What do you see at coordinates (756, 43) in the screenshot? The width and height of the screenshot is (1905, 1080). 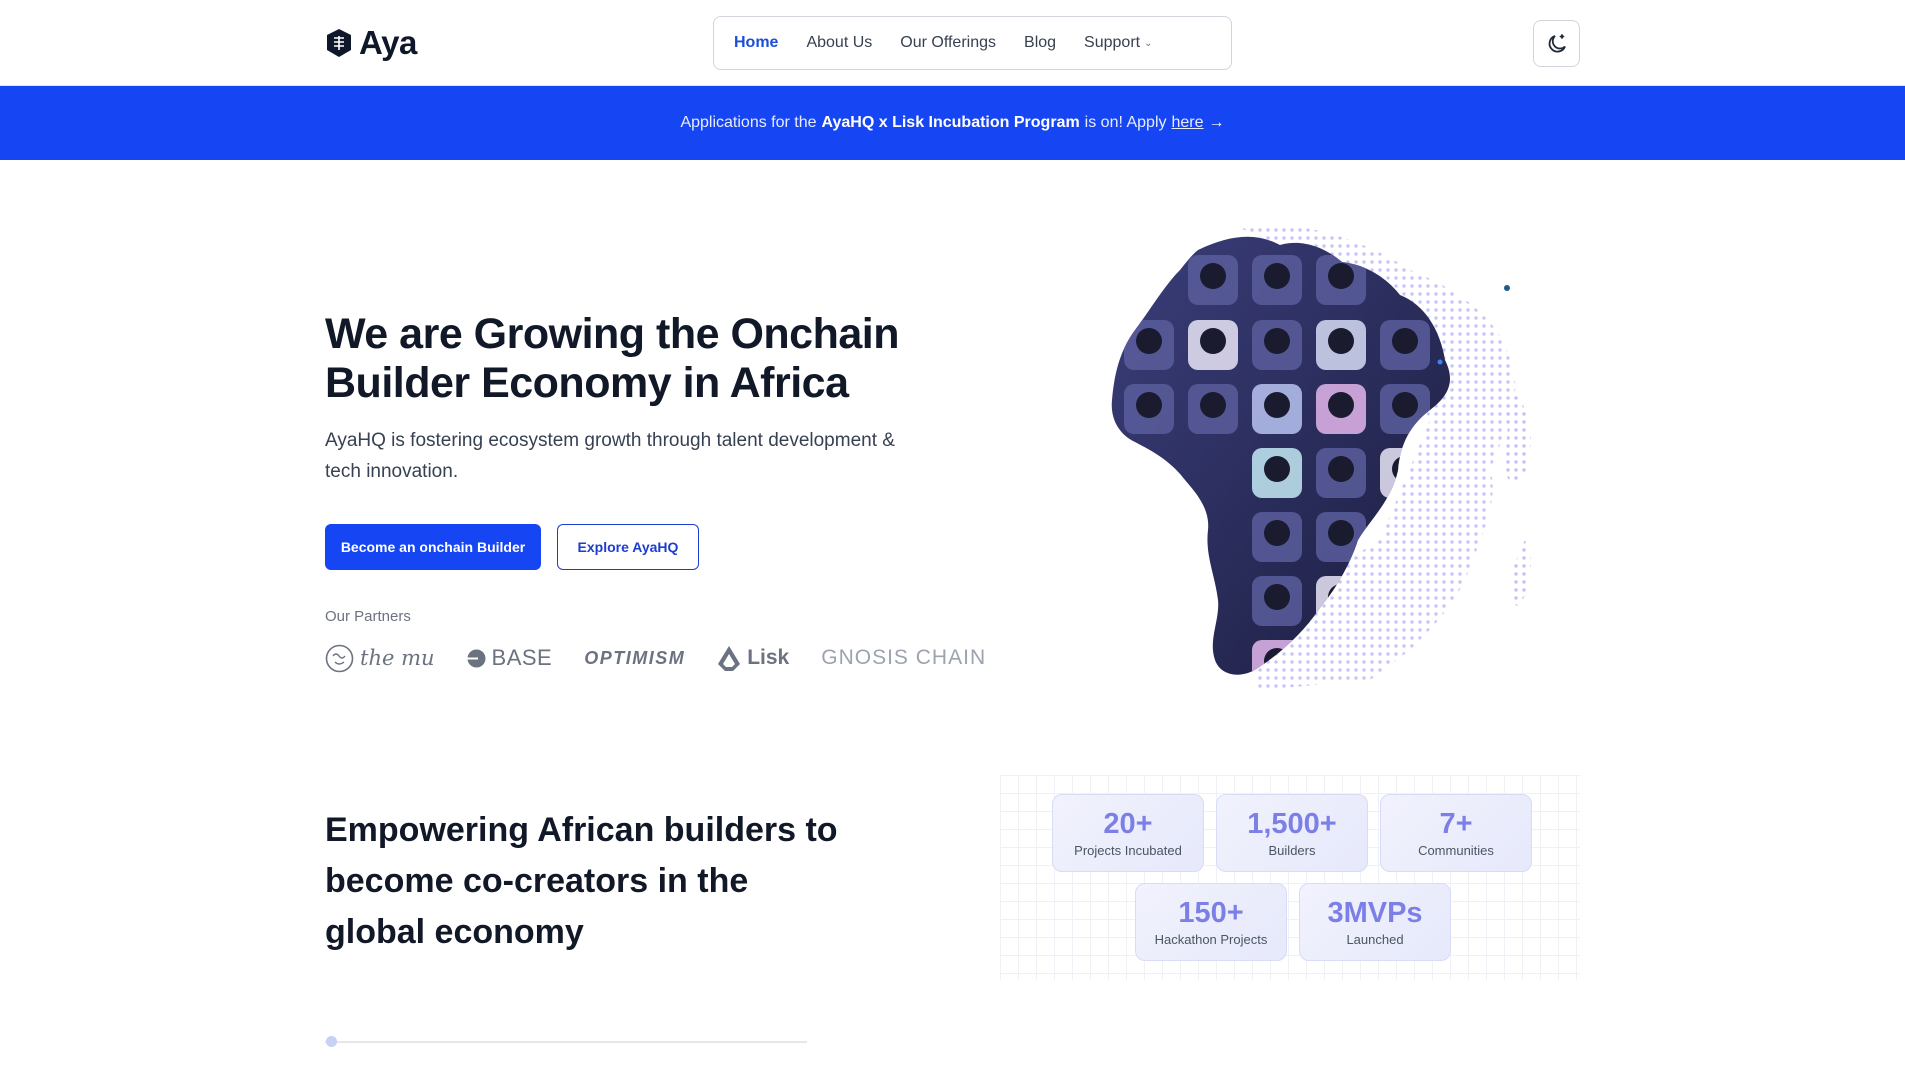 I see `nav-home: Home` at bounding box center [756, 43].